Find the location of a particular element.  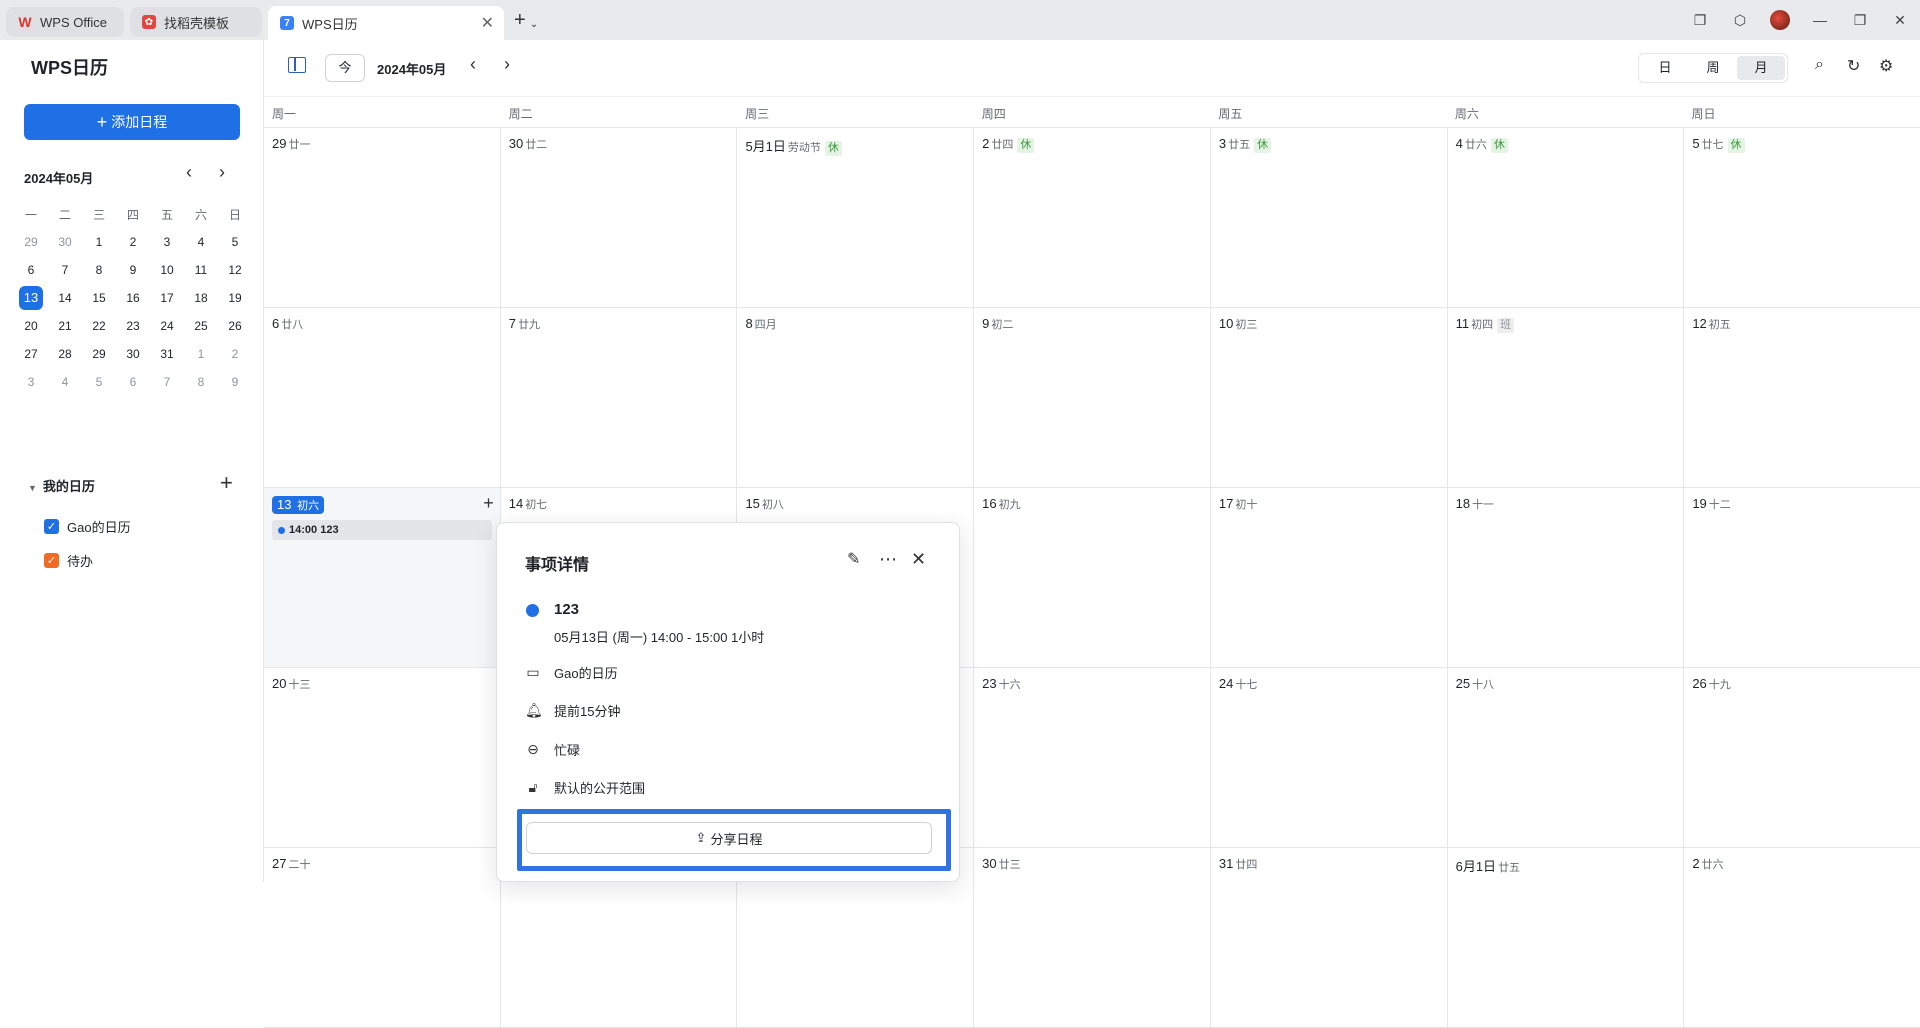

day-cell: 8 四月 is located at coordinates (856, 397).